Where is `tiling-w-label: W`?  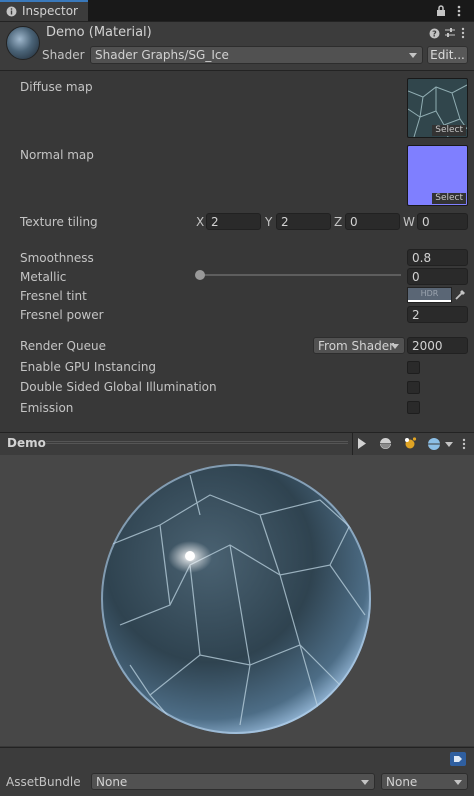 tiling-w-label: W is located at coordinates (409, 222).